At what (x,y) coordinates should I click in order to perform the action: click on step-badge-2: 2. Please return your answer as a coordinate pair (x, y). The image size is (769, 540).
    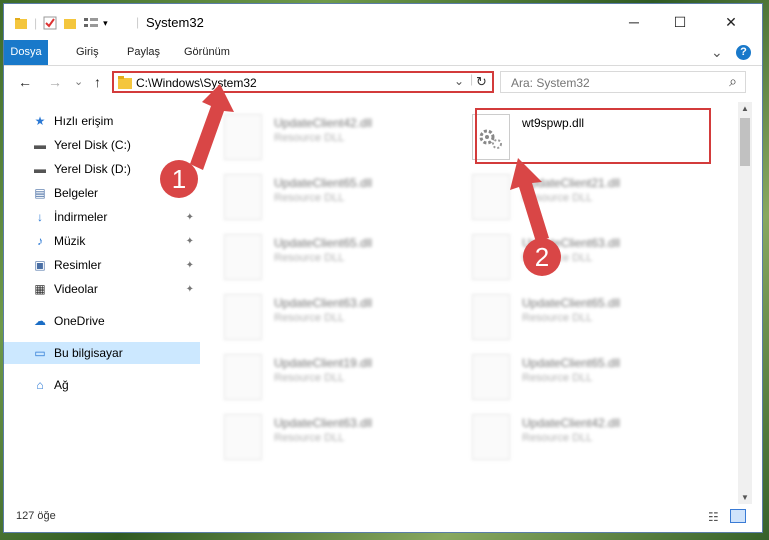
    Looking at the image, I should click on (542, 257).